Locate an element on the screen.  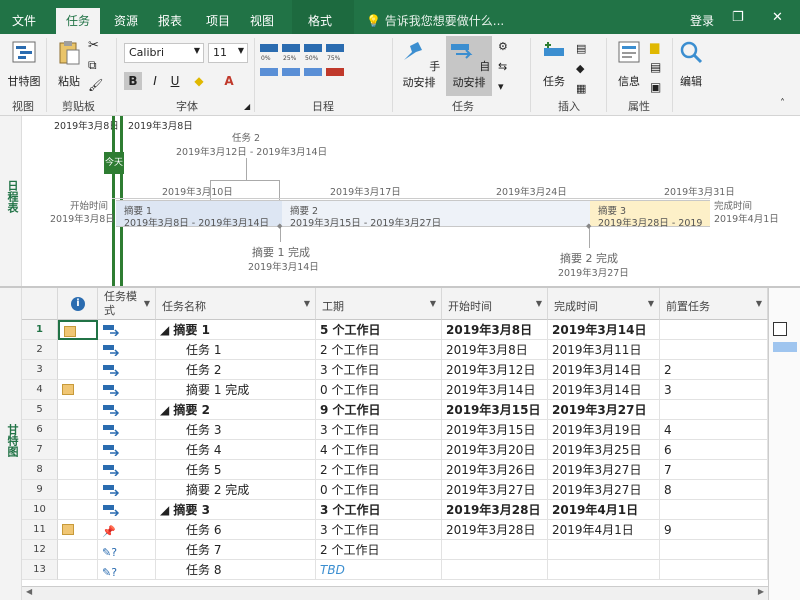
row-number: 8 is located at coordinates (40, 470).